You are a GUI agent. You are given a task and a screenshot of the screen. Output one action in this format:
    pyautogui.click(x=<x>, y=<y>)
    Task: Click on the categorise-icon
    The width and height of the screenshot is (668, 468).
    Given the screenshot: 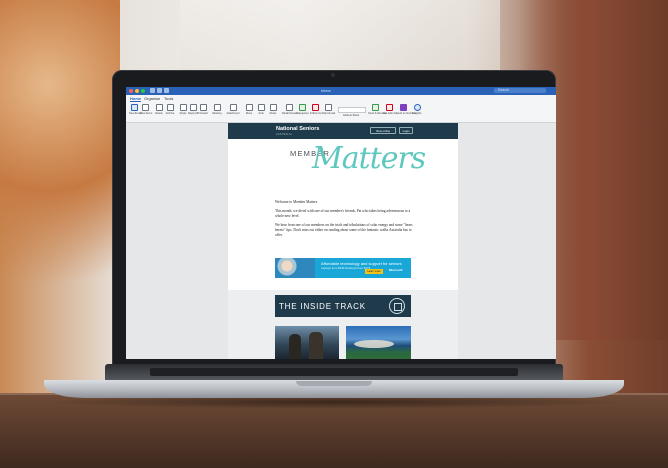 What is the action you would take?
    pyautogui.click(x=302, y=107)
    